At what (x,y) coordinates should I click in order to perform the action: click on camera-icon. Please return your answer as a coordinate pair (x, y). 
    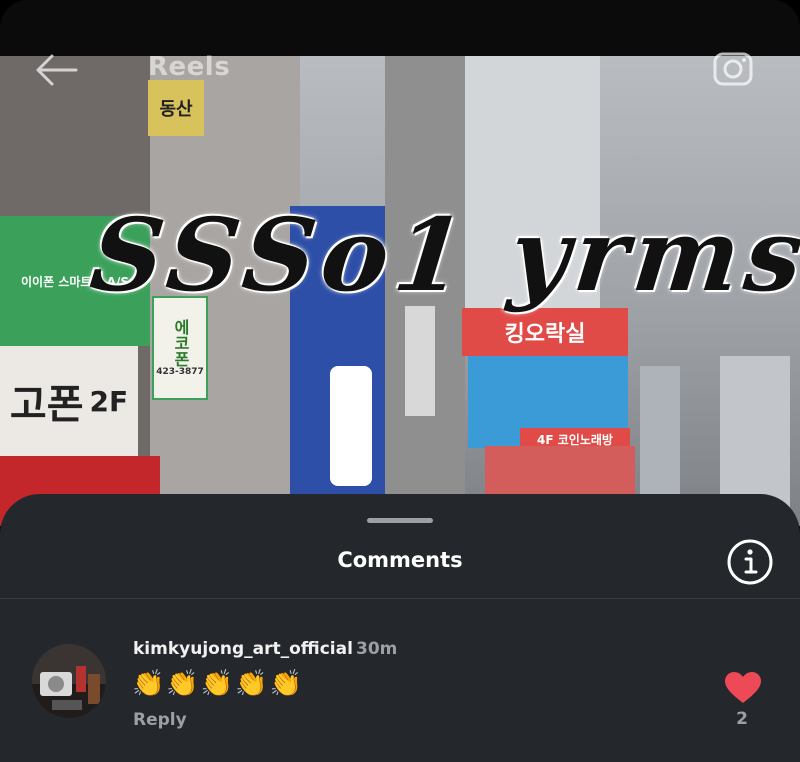
    Looking at the image, I should click on (733, 69).